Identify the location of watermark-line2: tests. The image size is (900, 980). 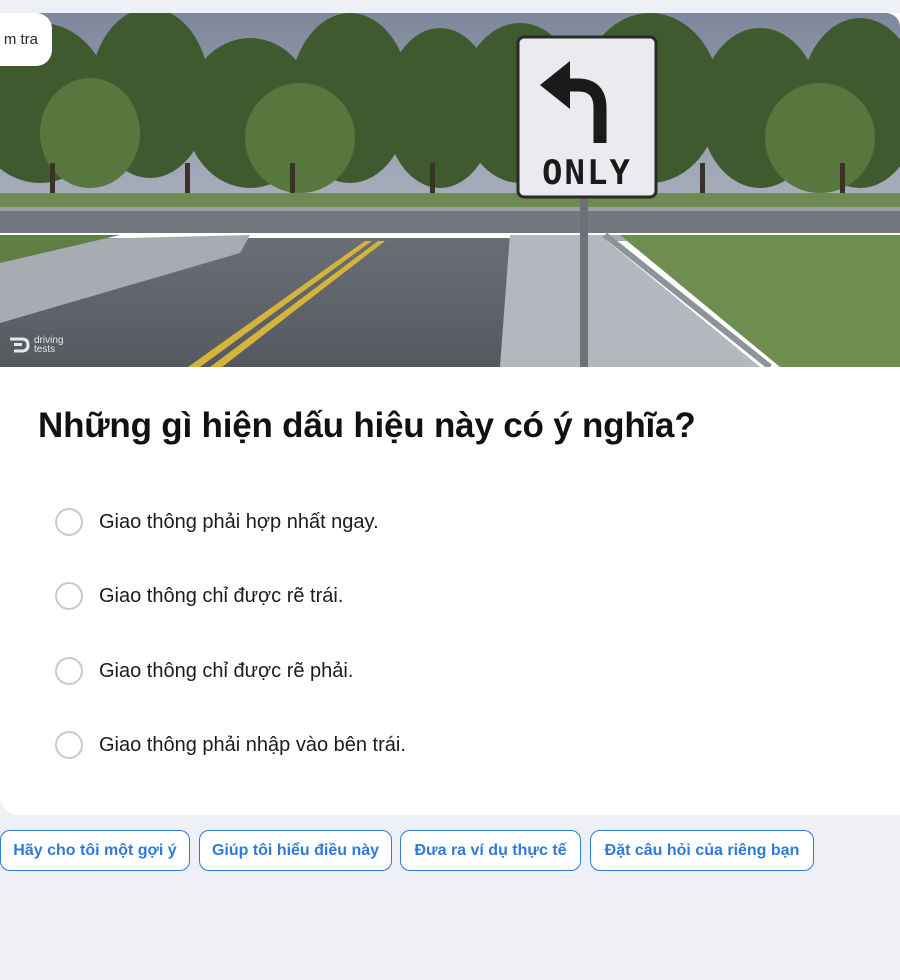
(45, 349).